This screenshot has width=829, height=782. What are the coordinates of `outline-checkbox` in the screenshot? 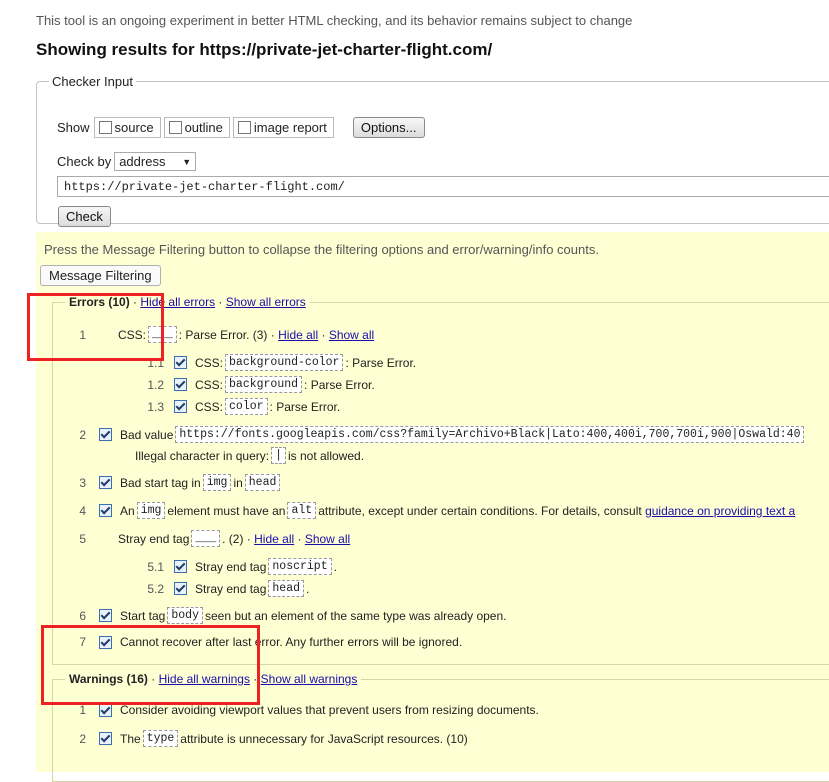 It's located at (175, 127).